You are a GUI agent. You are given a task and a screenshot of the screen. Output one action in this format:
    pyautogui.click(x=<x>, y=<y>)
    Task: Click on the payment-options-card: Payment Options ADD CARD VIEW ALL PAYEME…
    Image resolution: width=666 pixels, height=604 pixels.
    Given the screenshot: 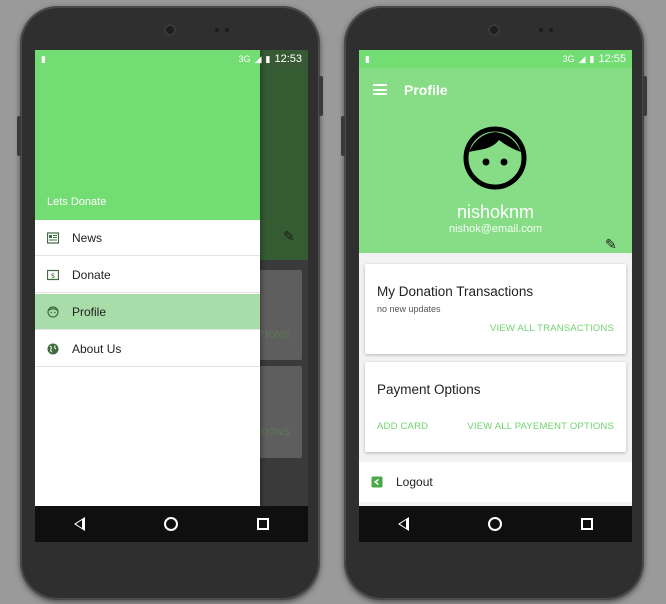 What is the action you would take?
    pyautogui.click(x=495, y=407)
    